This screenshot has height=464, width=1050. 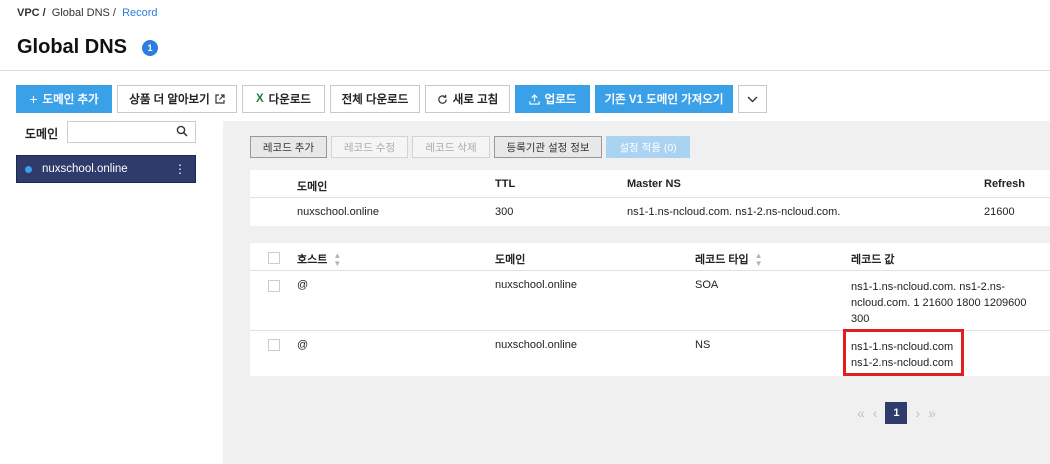 I want to click on cell-record-type: NS, so click(x=703, y=345).